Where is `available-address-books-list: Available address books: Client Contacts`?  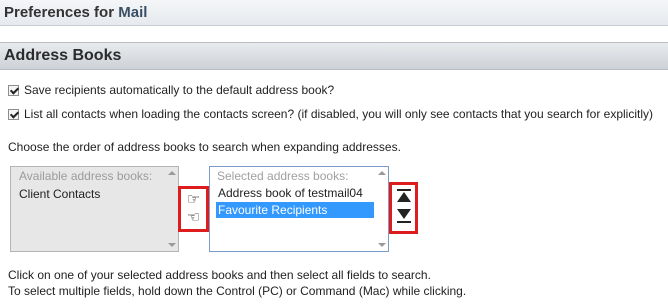 available-address-books-list: Available address books: Client Contacts is located at coordinates (94, 209).